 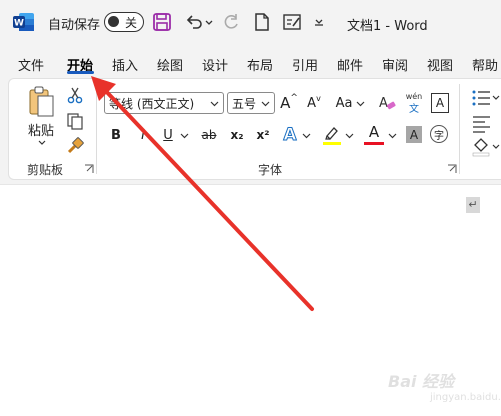 What do you see at coordinates (383, 103) in the screenshot?
I see `svg-text: A` at bounding box center [383, 103].